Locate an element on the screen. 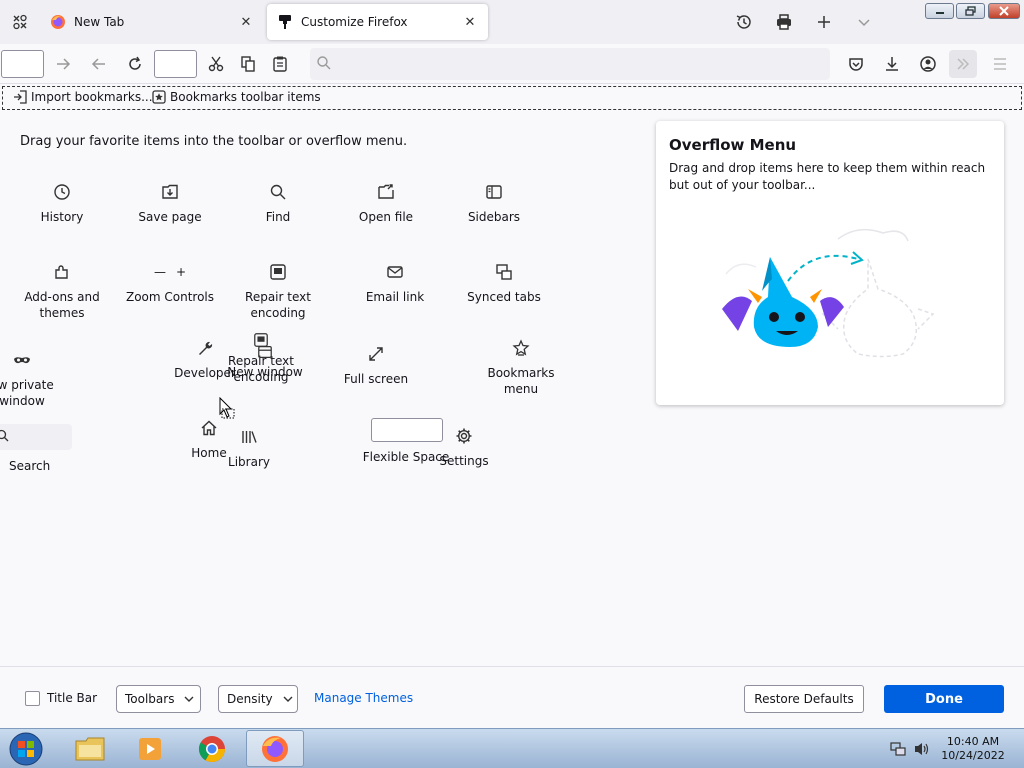 The height and width of the screenshot is (768, 1024). paintbrush-icon is located at coordinates (285, 22).